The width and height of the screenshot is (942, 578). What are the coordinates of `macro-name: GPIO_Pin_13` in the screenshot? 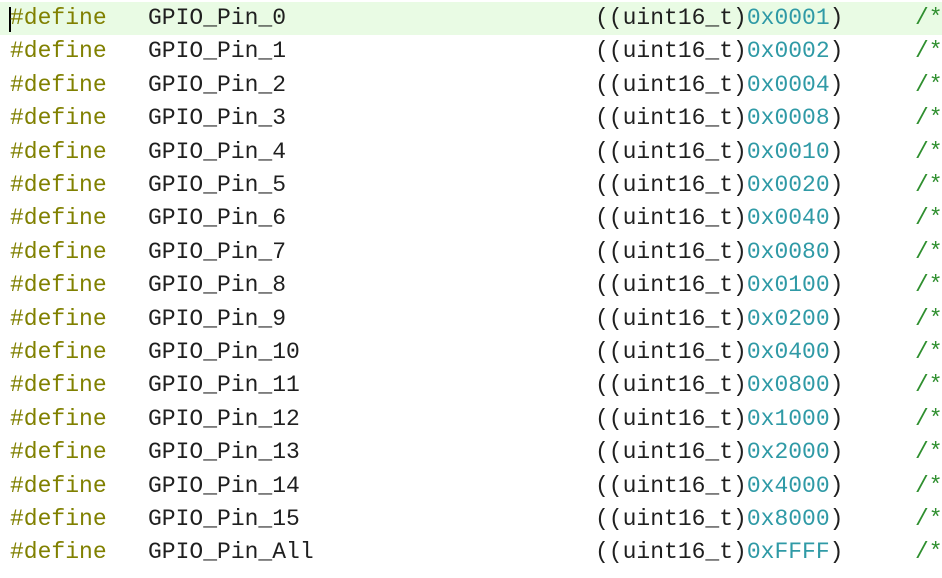 It's located at (224, 452).